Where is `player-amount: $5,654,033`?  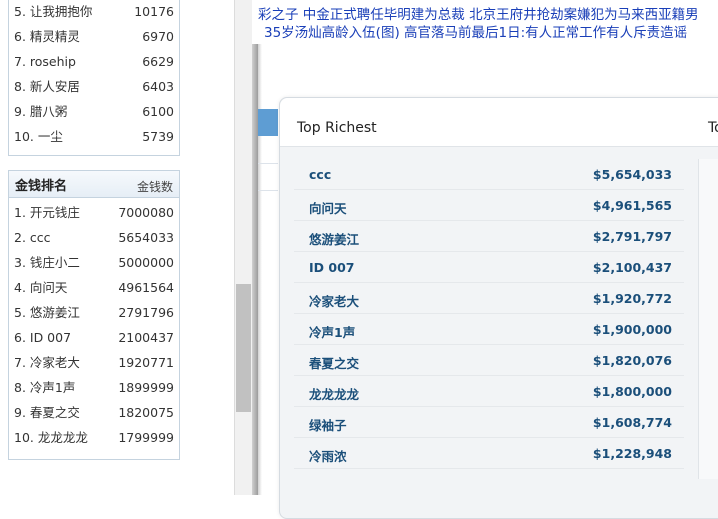
player-amount: $5,654,033 is located at coordinates (632, 174).